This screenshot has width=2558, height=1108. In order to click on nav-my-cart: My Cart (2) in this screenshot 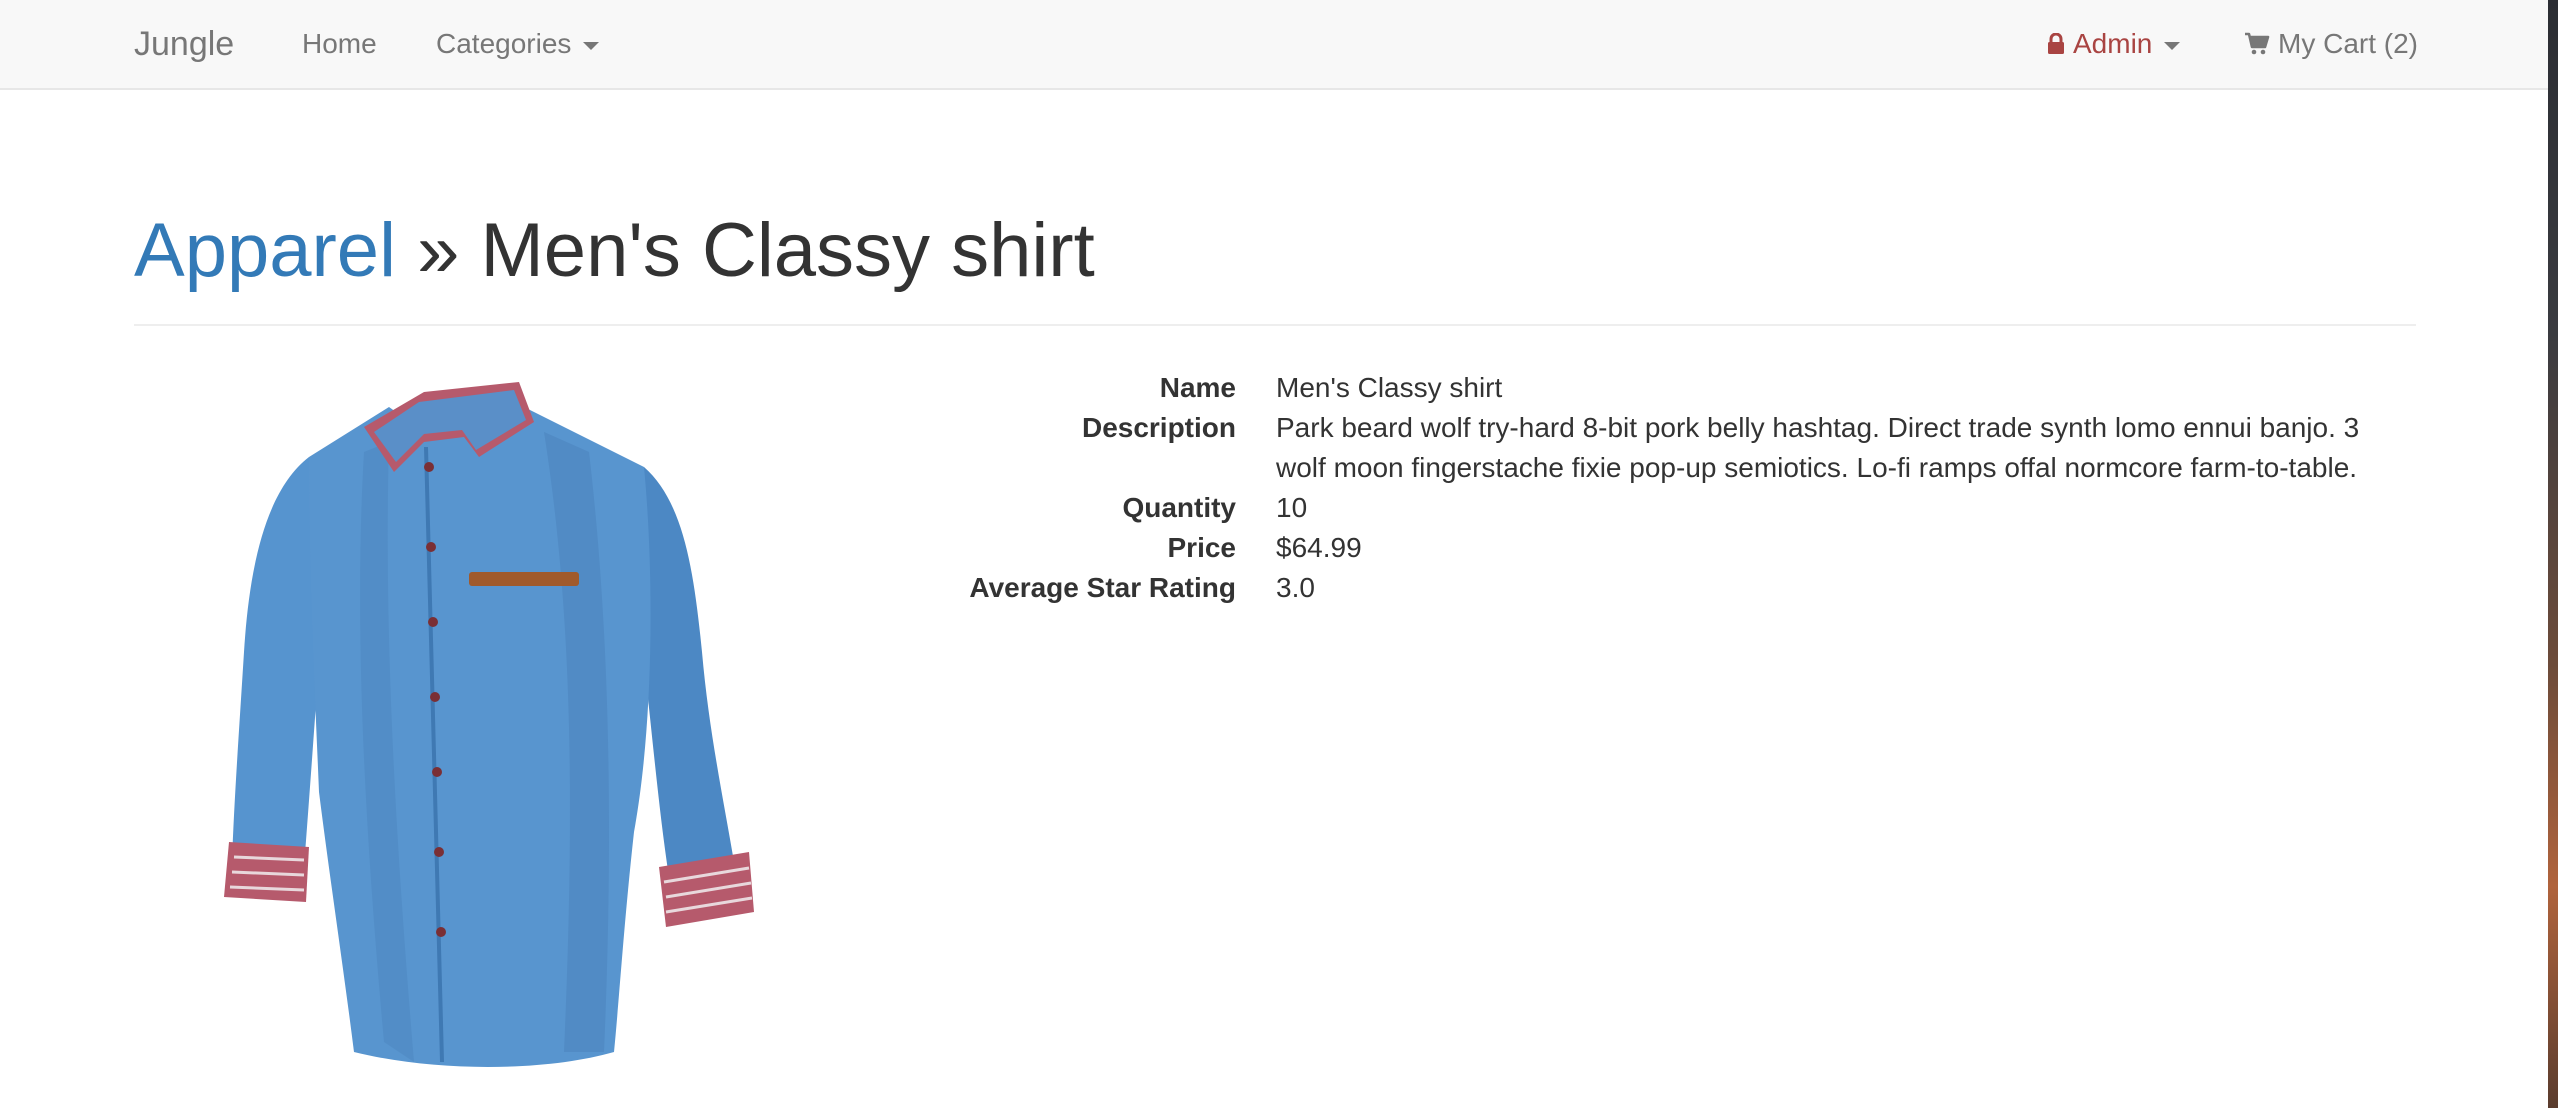, I will do `click(2331, 44)`.